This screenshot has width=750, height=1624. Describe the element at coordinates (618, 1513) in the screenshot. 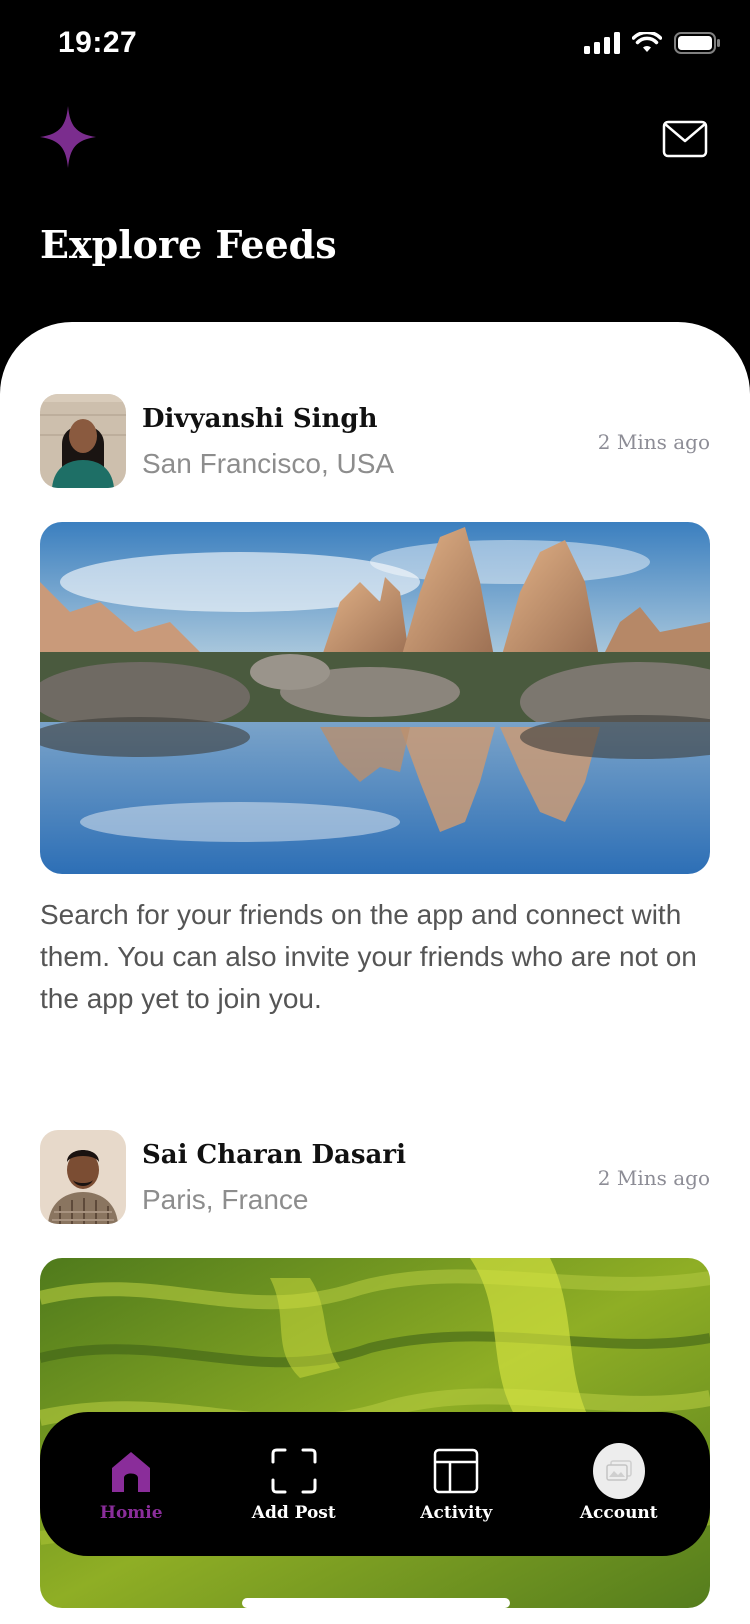

I see `nav-label-account: Account` at that location.